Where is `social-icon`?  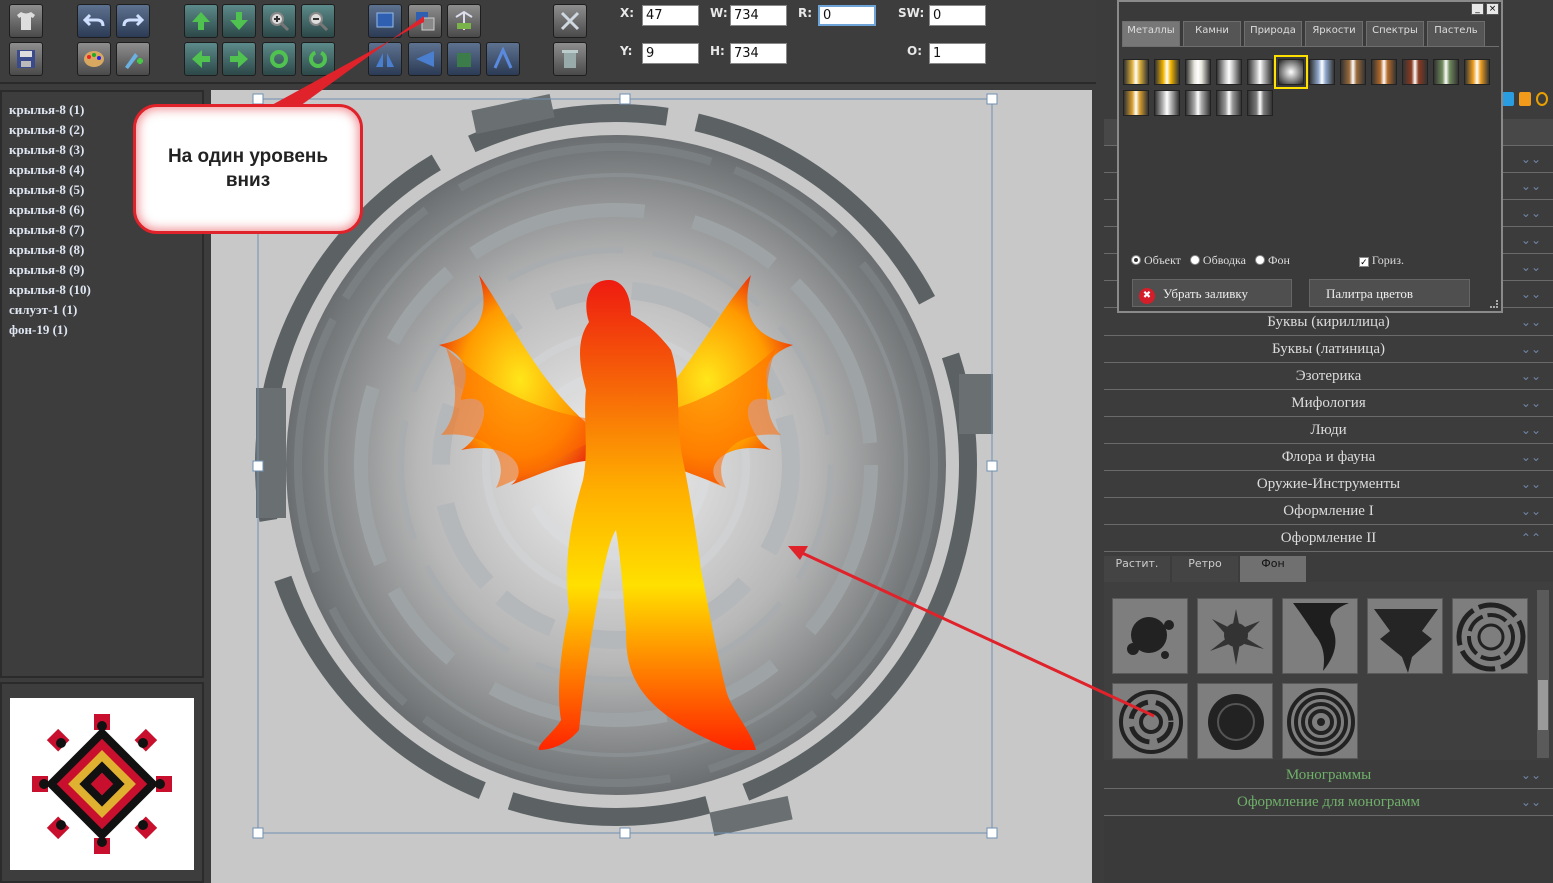 social-icon is located at coordinates (1508, 99).